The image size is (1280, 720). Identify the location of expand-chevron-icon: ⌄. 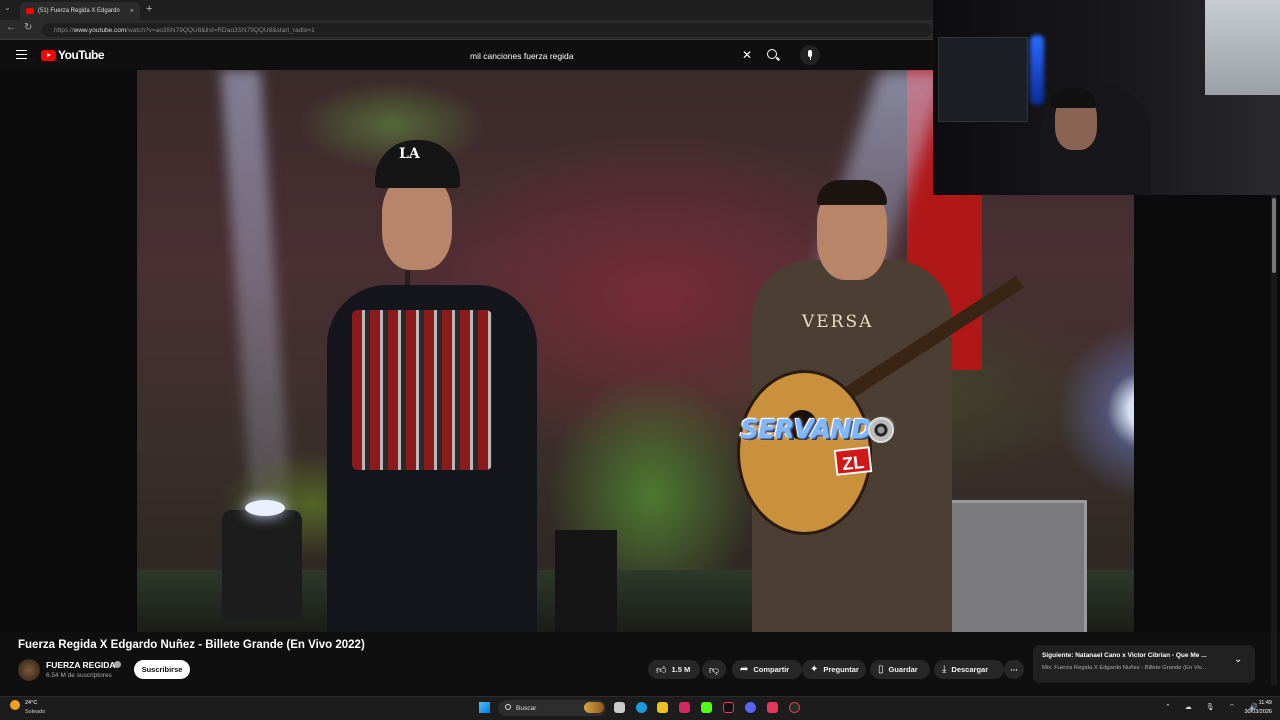
(1238, 659).